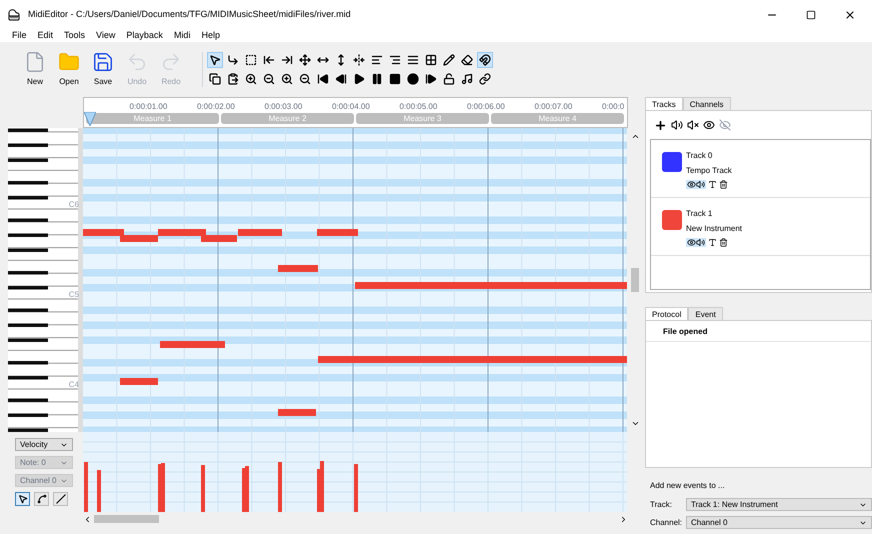  I want to click on dropdown: Velocity, so click(44, 444).